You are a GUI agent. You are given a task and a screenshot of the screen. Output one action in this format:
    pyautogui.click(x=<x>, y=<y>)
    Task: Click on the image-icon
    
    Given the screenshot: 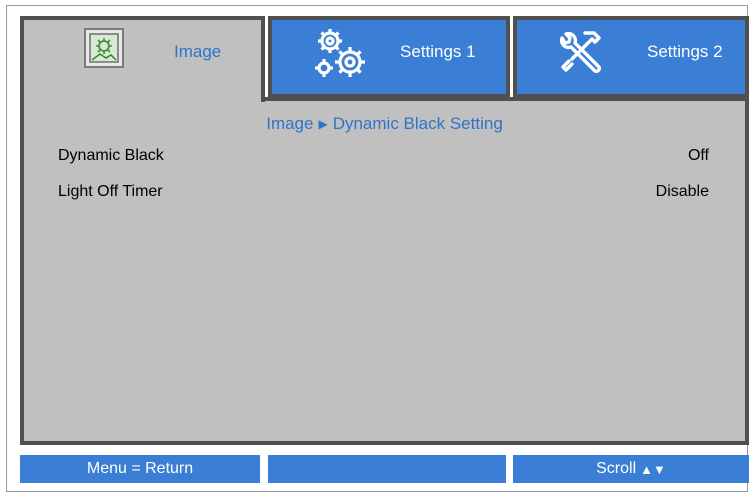 What is the action you would take?
    pyautogui.click(x=104, y=48)
    